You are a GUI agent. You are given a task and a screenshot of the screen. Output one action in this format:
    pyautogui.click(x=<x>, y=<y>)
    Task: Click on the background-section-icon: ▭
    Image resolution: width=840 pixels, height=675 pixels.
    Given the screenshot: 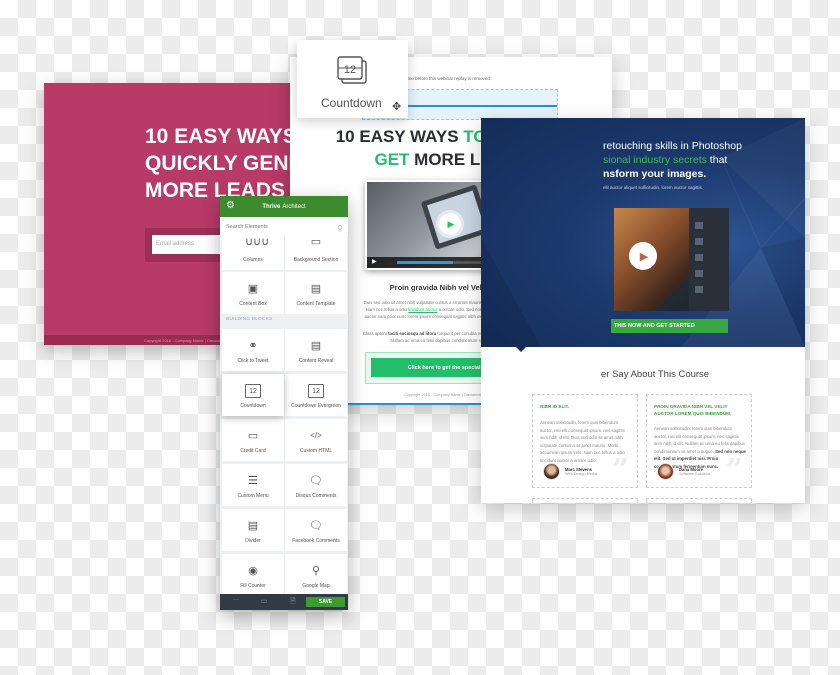 What is the action you would take?
    pyautogui.click(x=316, y=242)
    